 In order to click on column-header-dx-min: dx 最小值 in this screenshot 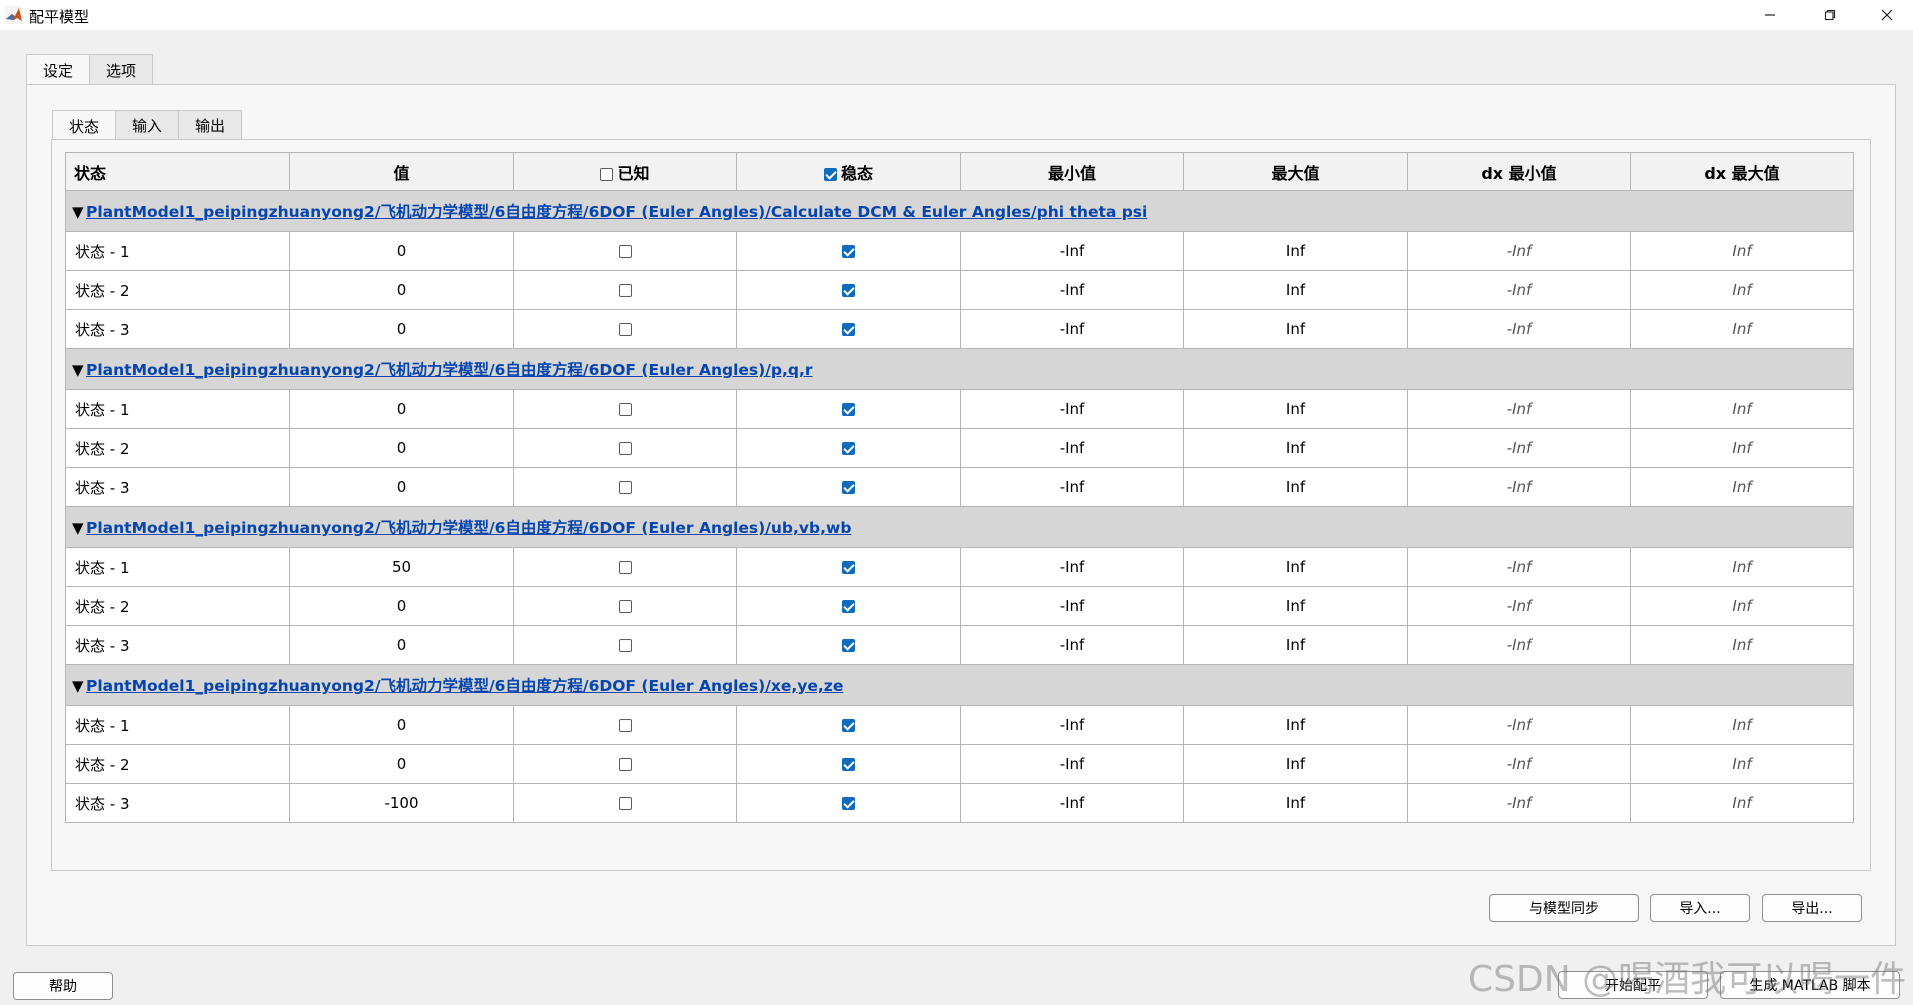, I will do `click(1519, 171)`.